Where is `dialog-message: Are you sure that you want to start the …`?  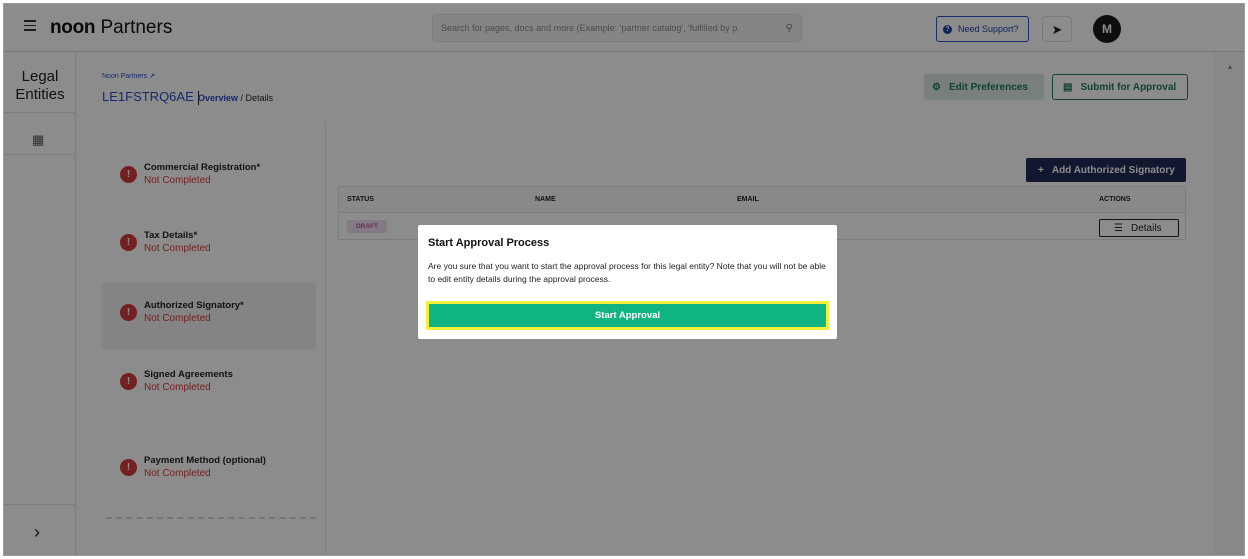
dialog-message: Are you sure that you want to start the … is located at coordinates (627, 272).